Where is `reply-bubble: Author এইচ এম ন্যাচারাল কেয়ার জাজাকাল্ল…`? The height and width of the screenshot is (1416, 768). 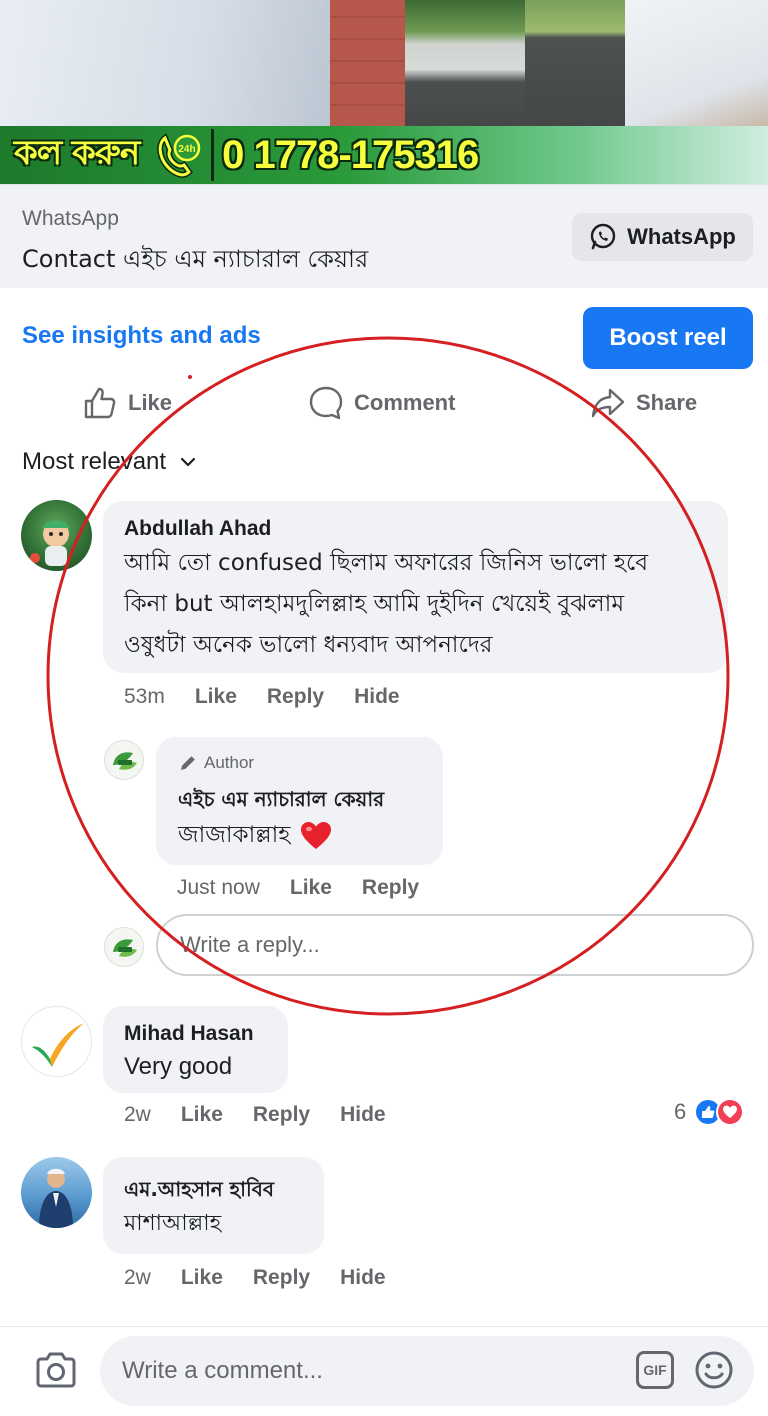 reply-bubble: Author এইচ এম ন্যাচারাল কেয়ার জাজাকাল্ল… is located at coordinates (299, 801).